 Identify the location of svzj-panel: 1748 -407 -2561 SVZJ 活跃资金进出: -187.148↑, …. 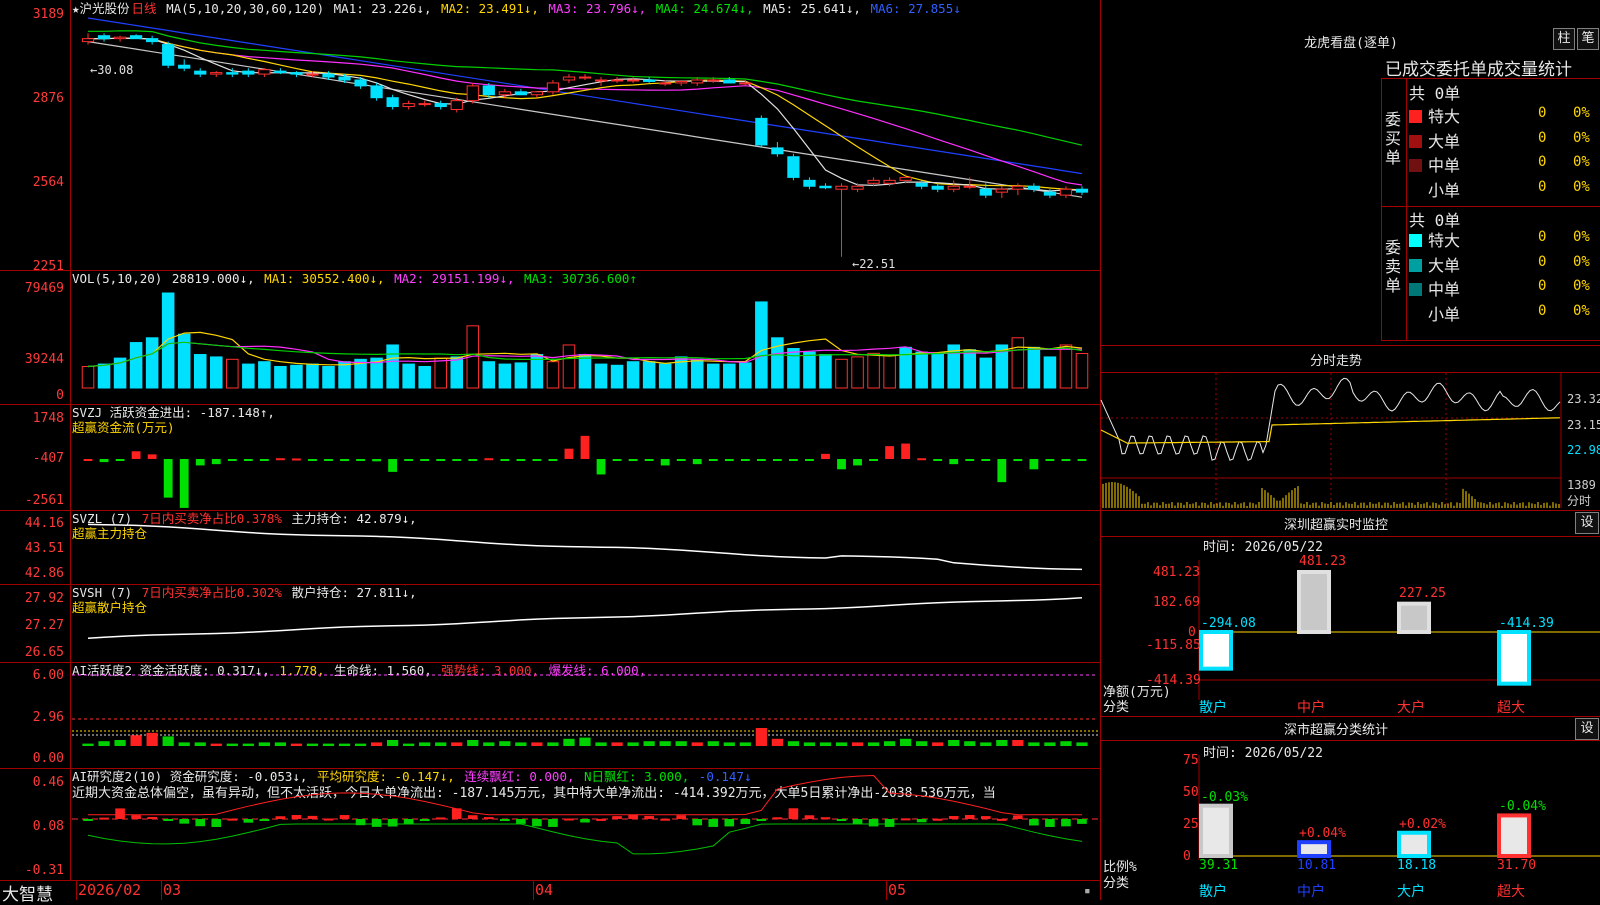
(550, 457).